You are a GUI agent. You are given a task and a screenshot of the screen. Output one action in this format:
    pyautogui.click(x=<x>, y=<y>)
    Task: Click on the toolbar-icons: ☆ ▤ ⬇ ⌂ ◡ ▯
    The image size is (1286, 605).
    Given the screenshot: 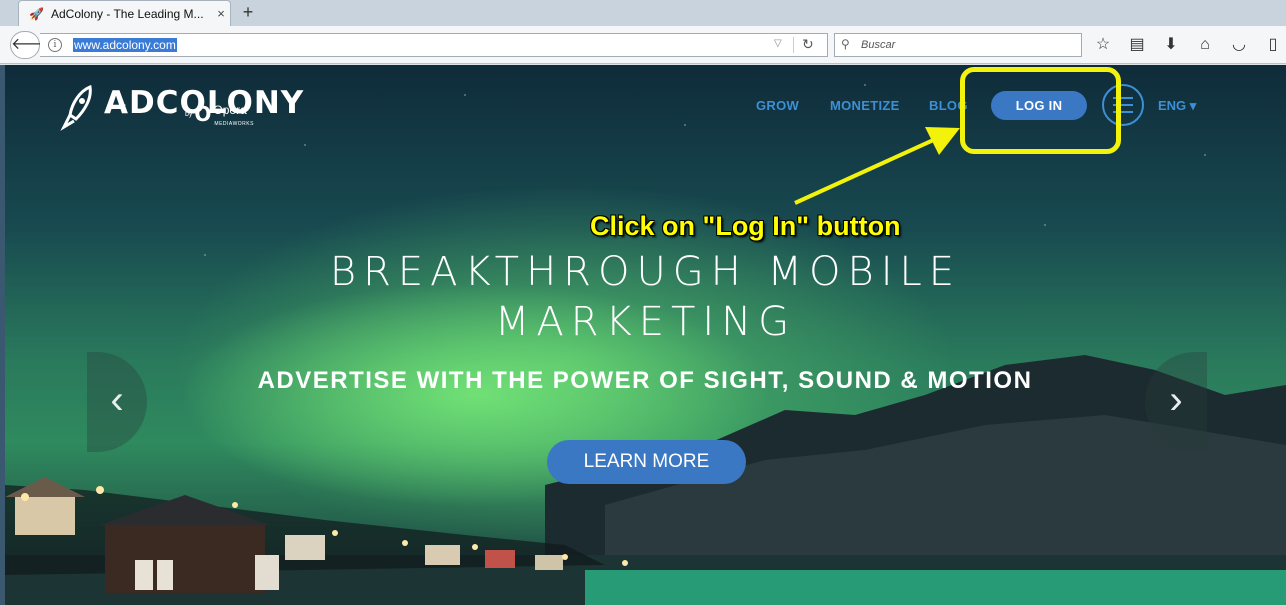 What is the action you would take?
    pyautogui.click(x=1188, y=45)
    